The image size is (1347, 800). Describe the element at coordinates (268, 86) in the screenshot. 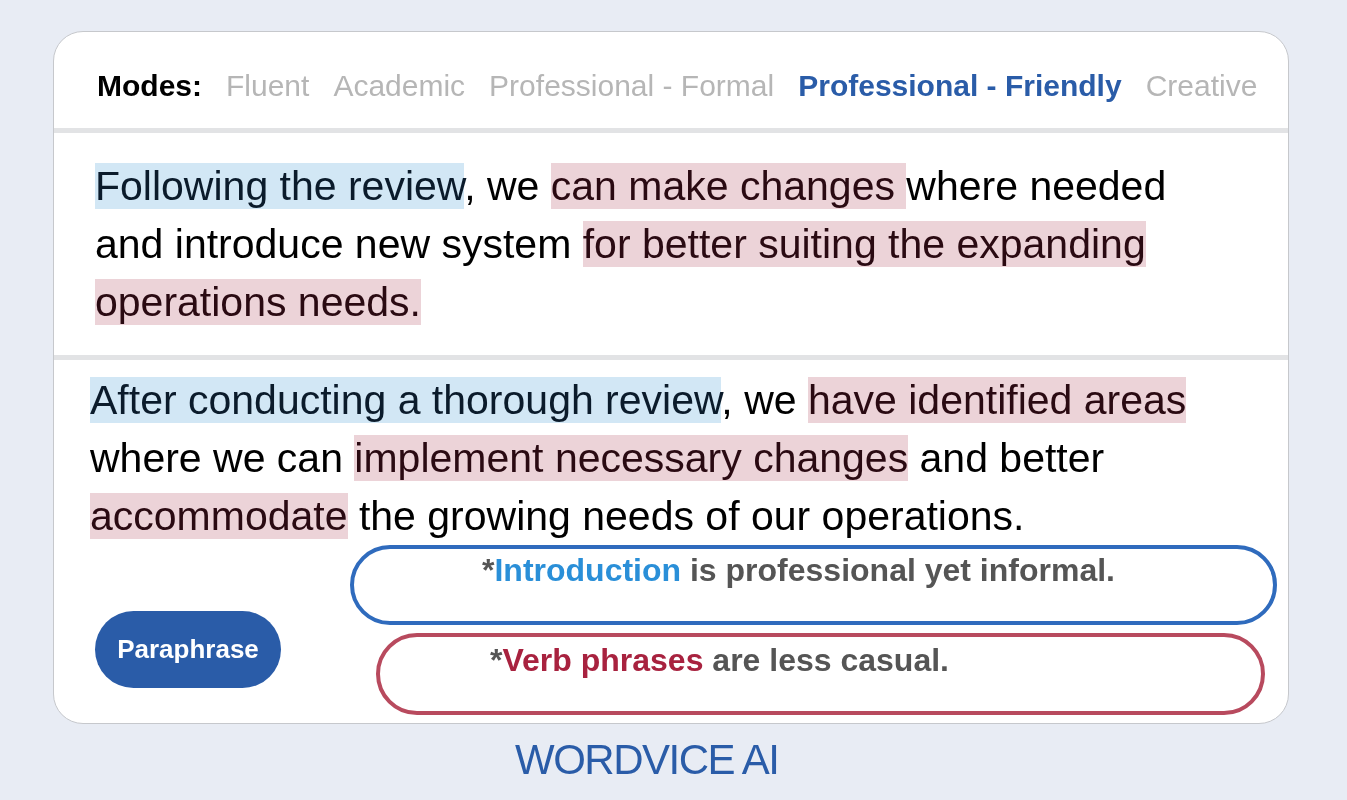

I see `mode-tab: Fluent` at that location.